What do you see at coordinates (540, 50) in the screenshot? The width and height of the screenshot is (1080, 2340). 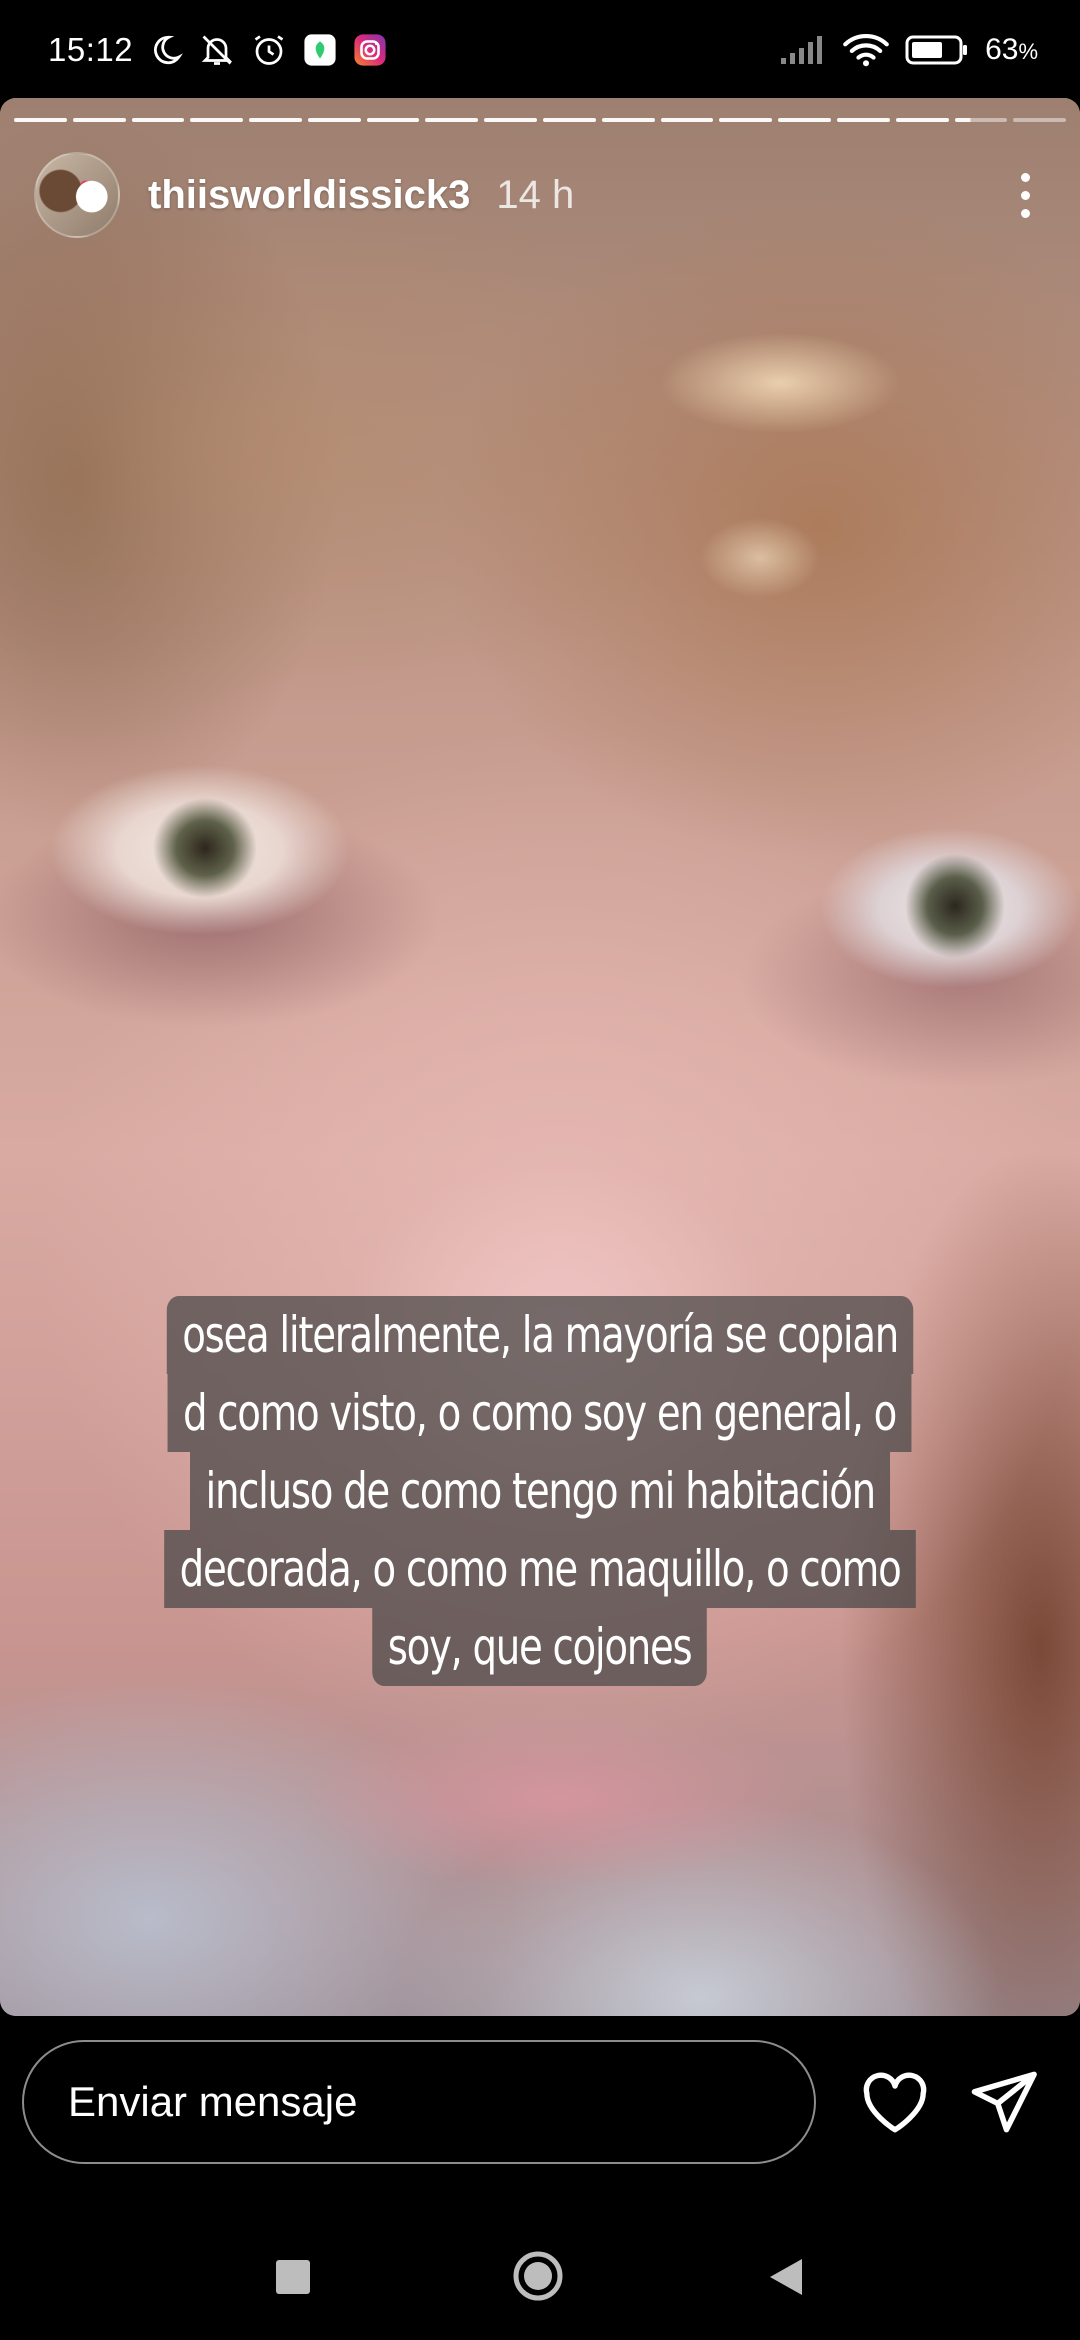 I see `status-bar: 15:12 63%` at bounding box center [540, 50].